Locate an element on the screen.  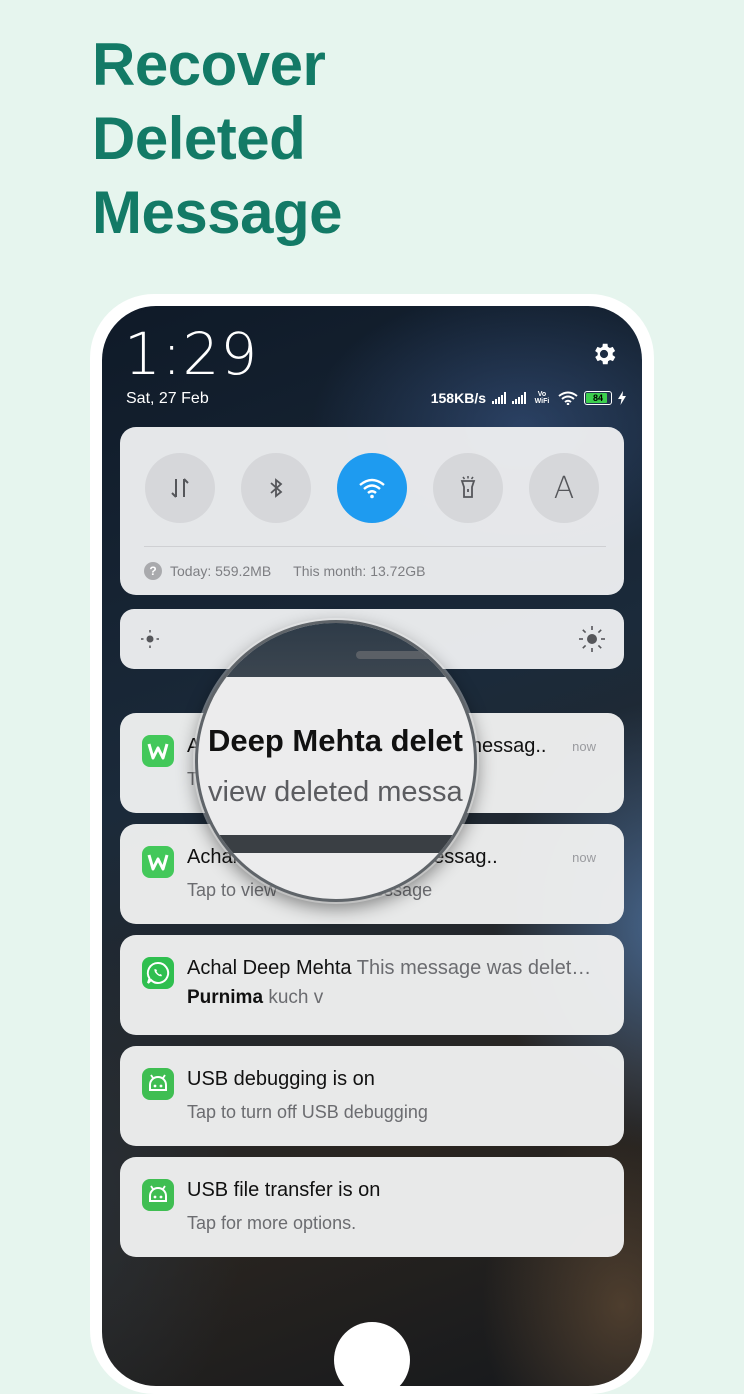
wifi-status-icon is located at coordinates (568, 398).